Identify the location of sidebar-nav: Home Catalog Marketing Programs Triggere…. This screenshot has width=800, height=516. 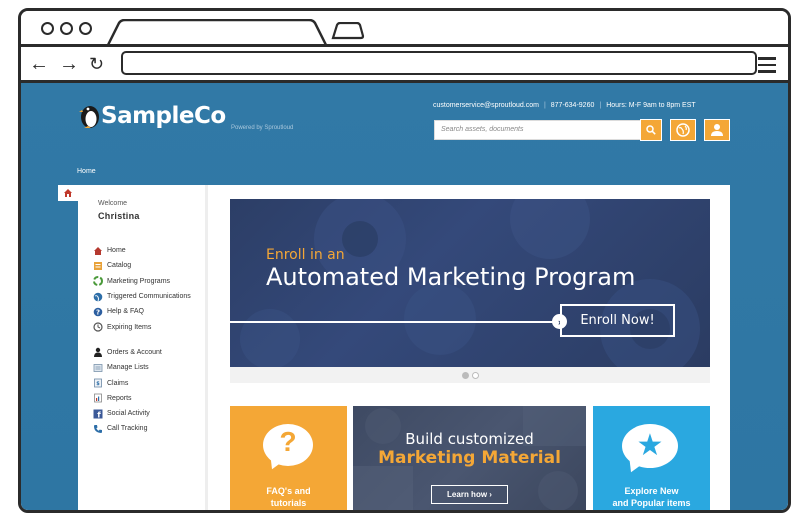
(142, 340).